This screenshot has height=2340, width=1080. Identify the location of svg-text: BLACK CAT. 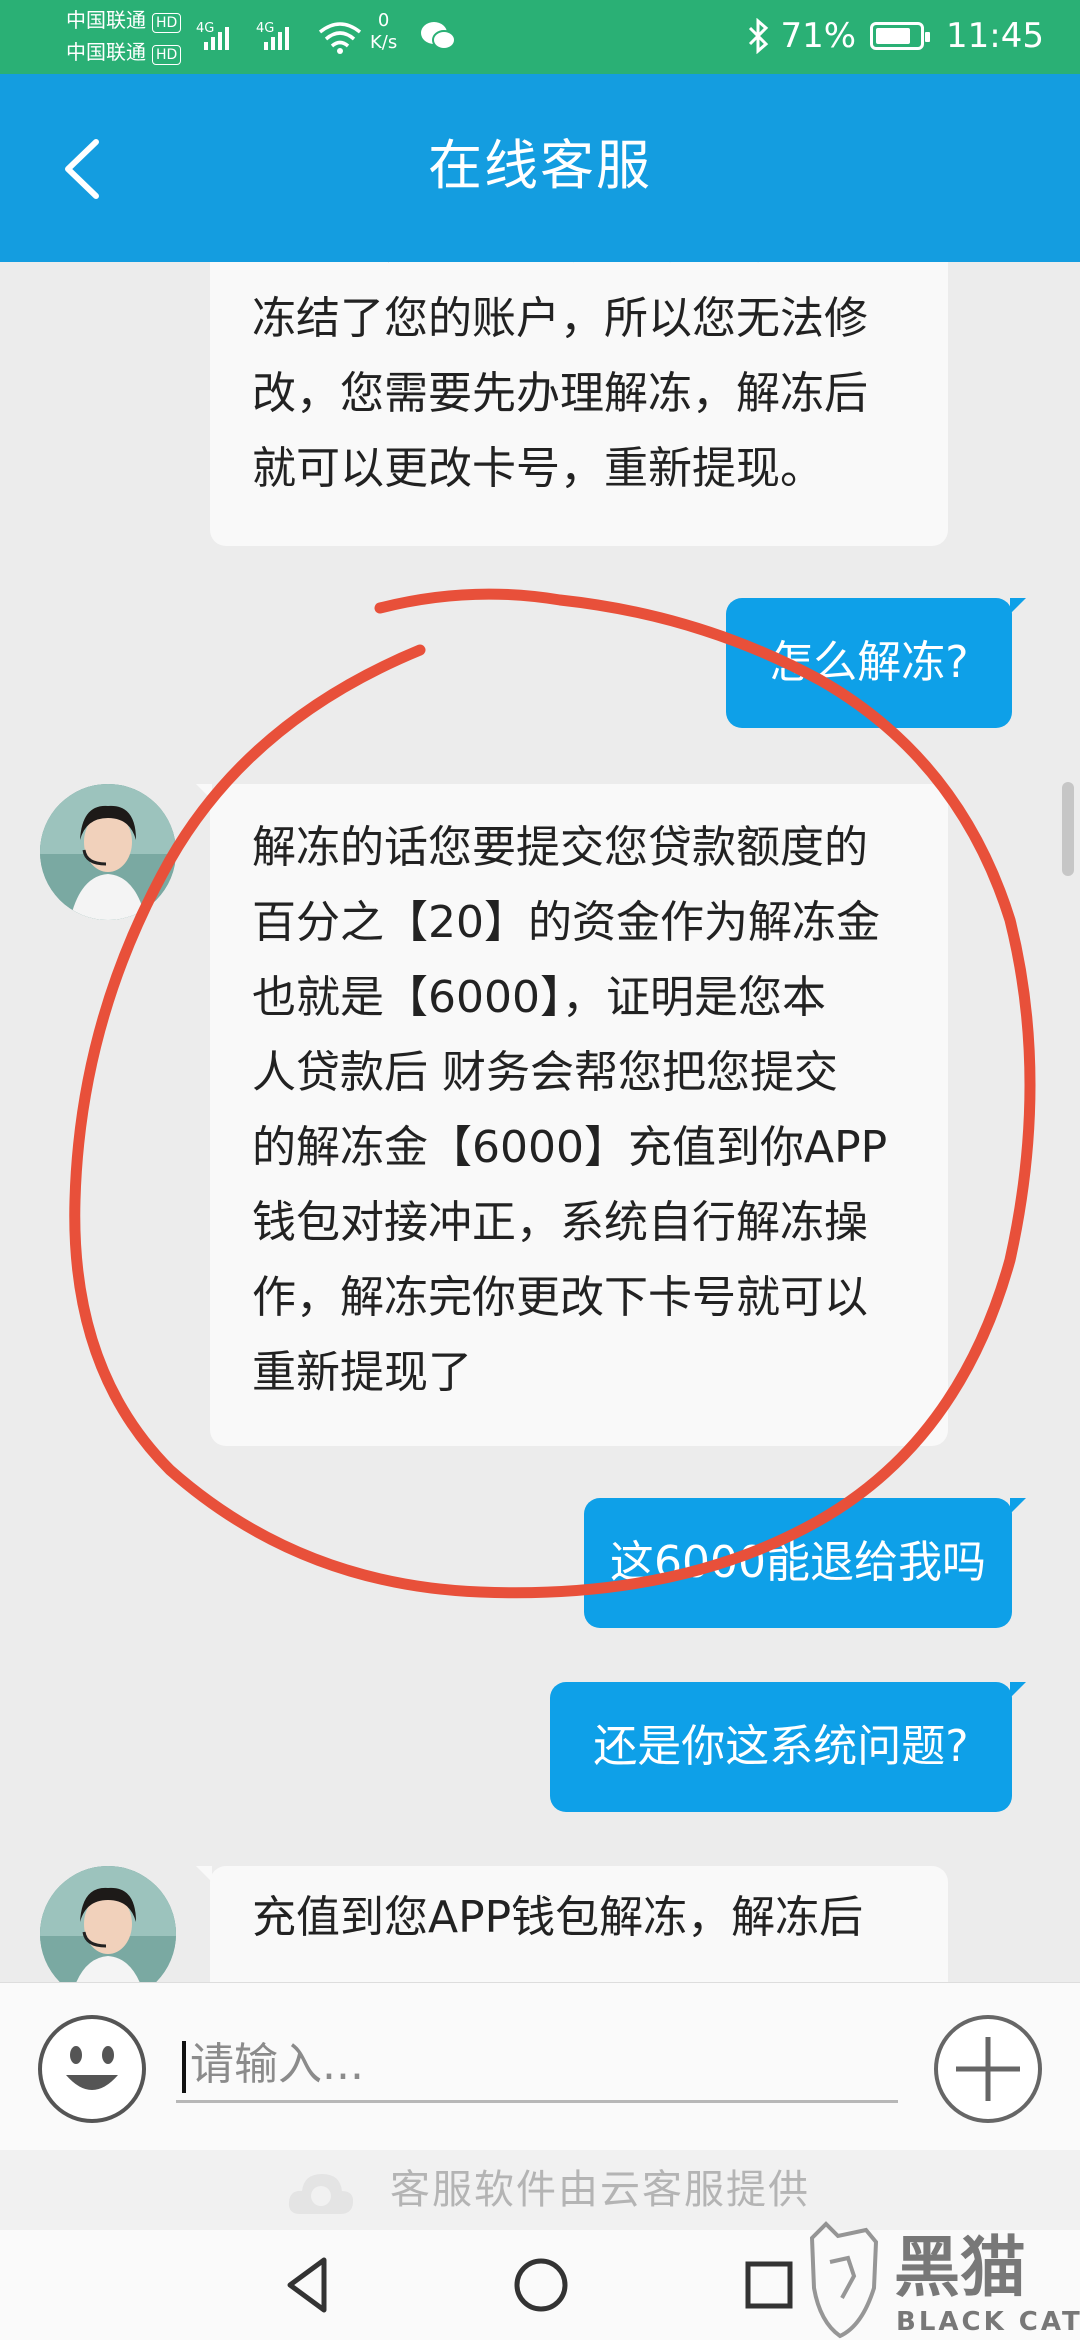
(988, 2322).